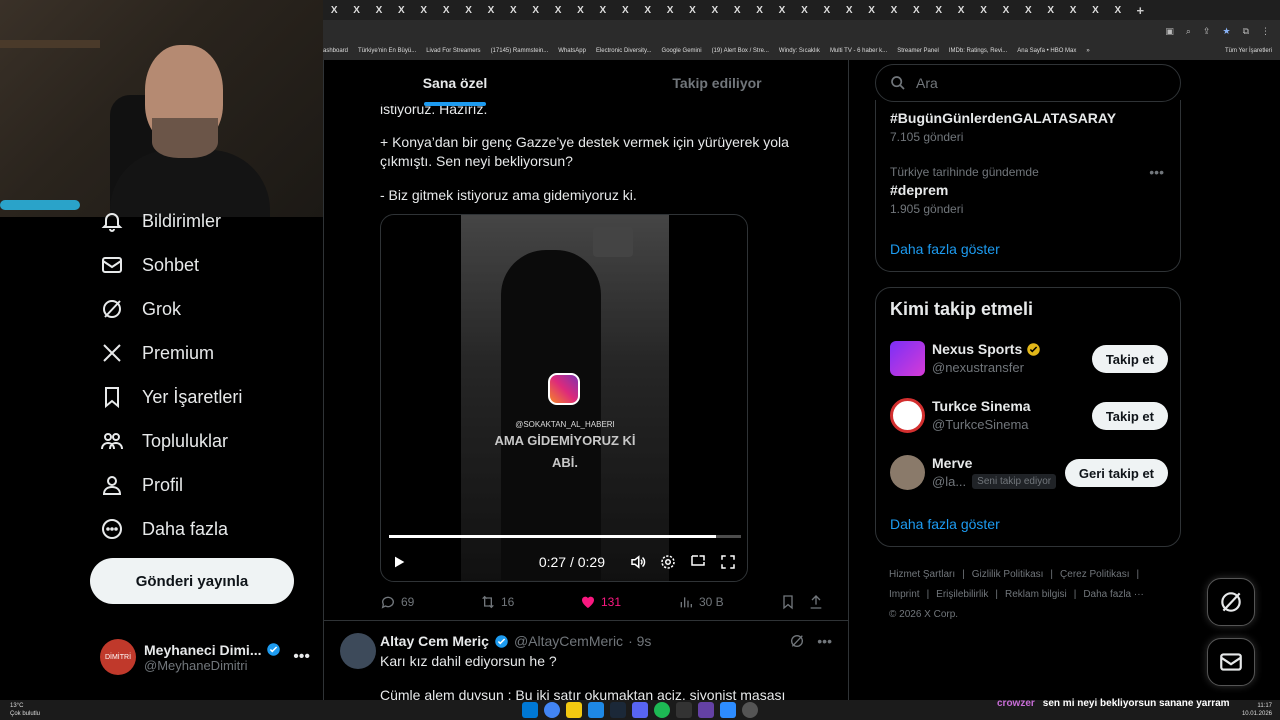 This screenshot has height=720, width=1280. I want to click on tweet-time: · 9s, so click(639, 641).